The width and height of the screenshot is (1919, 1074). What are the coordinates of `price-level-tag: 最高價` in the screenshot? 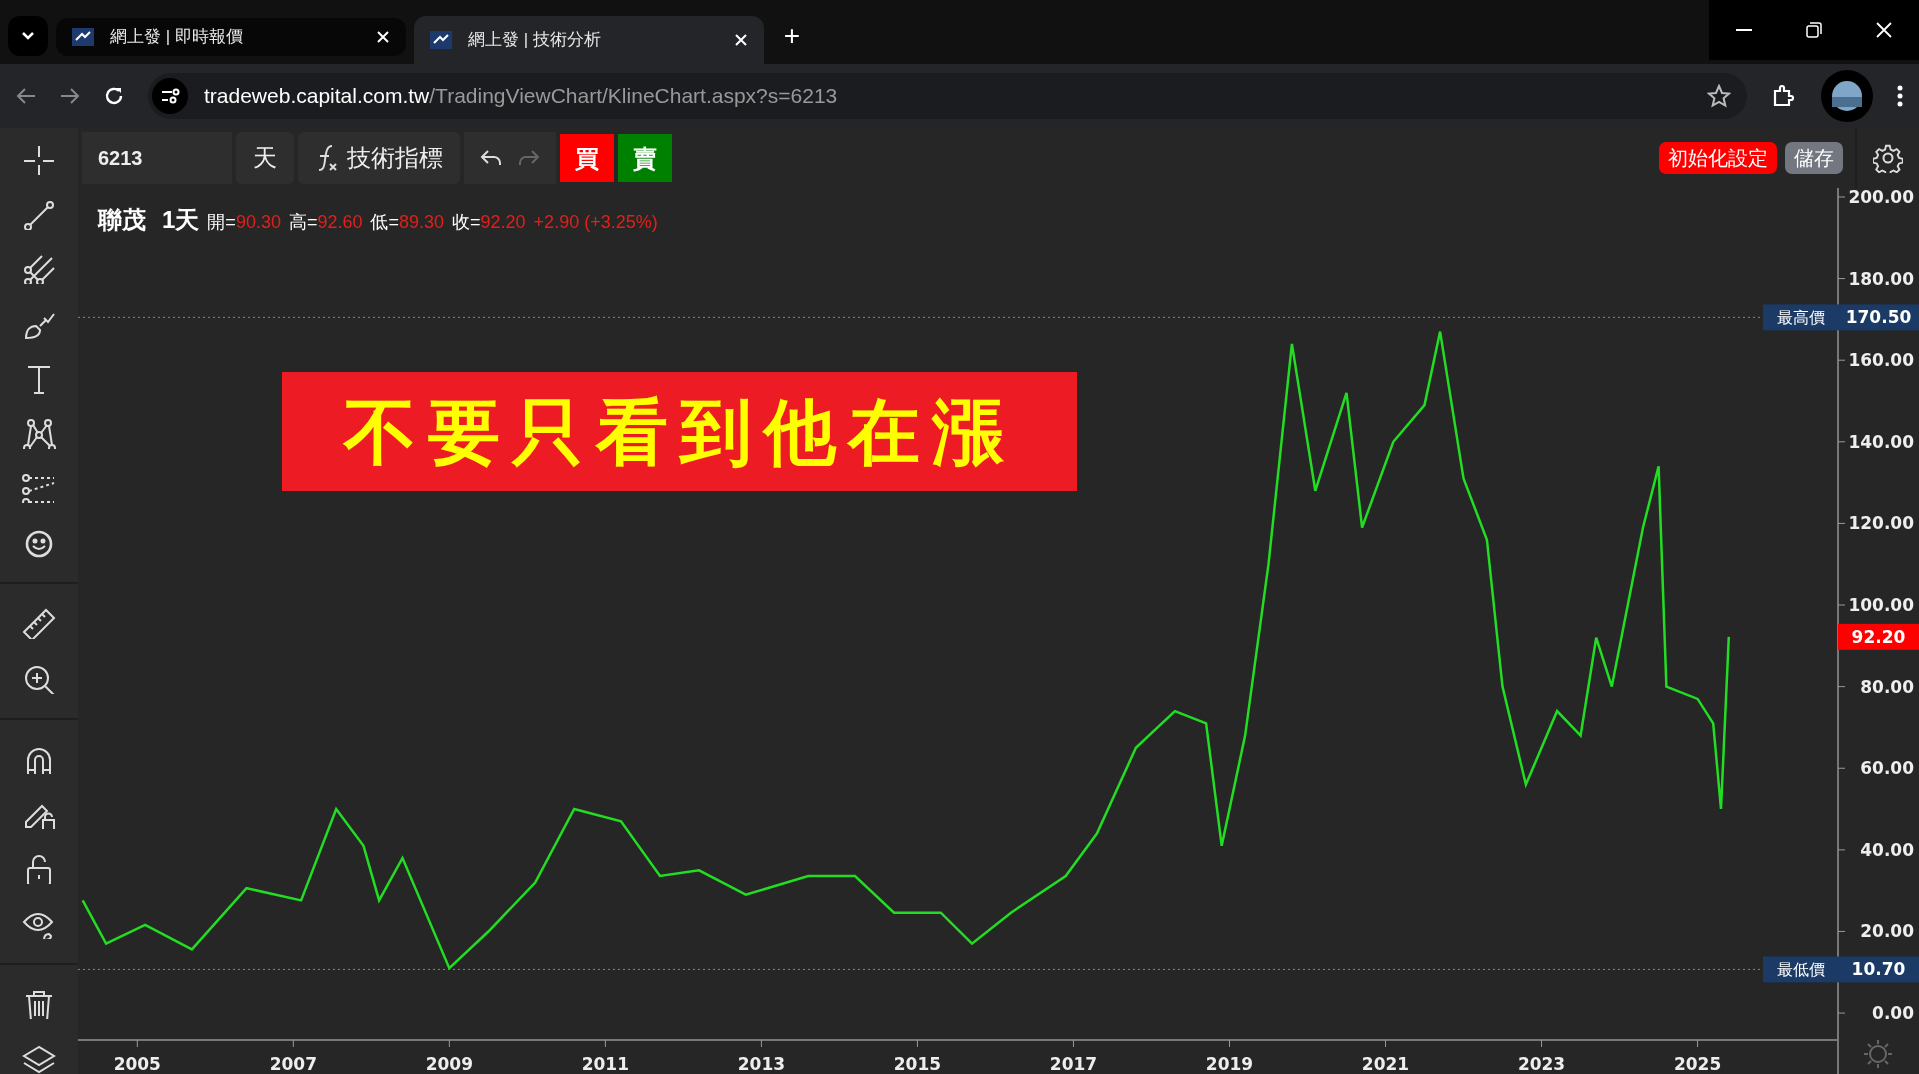 It's located at (1800, 317).